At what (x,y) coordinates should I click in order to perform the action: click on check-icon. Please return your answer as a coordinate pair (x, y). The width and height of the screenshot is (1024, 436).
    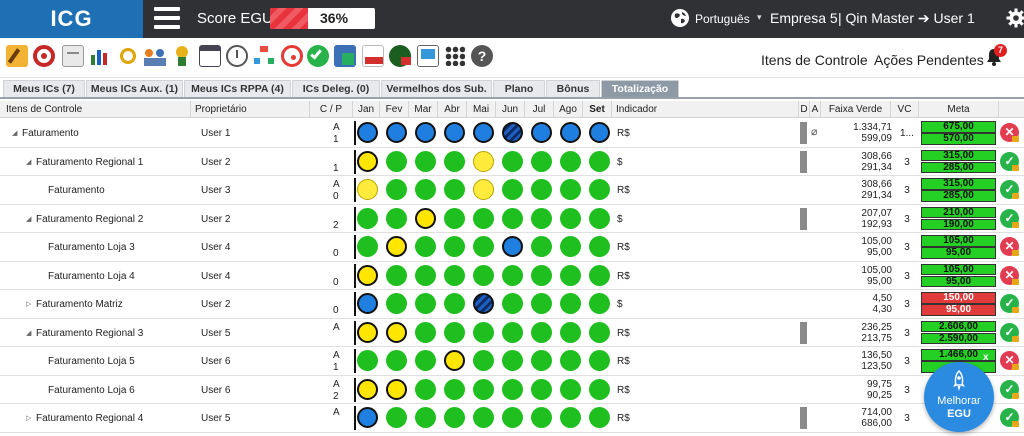
    Looking at the image, I should click on (318, 56).